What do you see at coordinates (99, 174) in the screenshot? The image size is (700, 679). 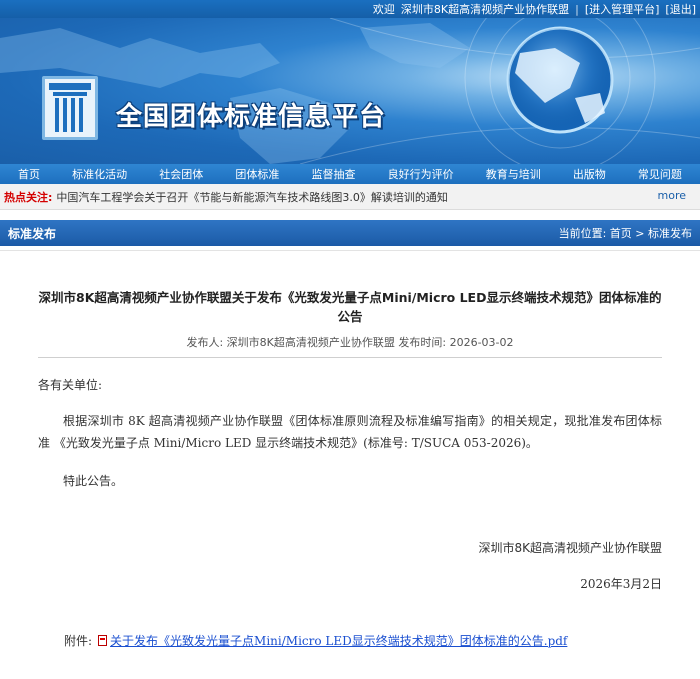 I see `nav-item-standardization: 标准化活动` at bounding box center [99, 174].